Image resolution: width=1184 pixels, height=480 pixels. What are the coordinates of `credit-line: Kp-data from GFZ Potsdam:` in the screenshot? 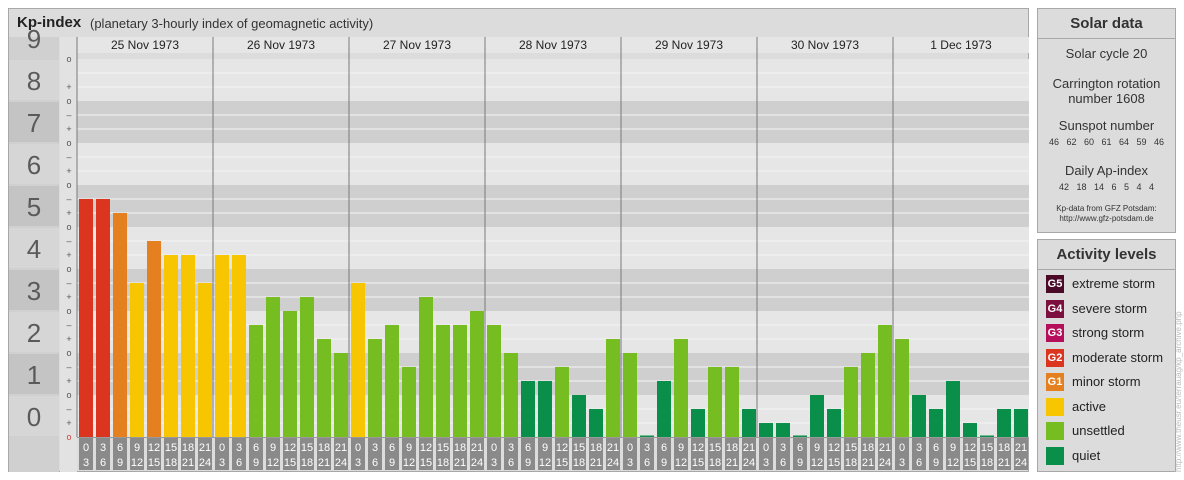 It's located at (1106, 208).